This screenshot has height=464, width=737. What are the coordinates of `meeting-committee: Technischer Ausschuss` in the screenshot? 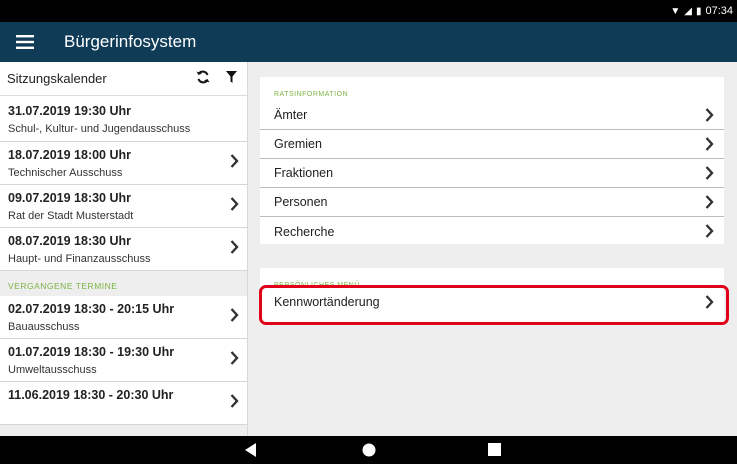 It's located at (65, 173).